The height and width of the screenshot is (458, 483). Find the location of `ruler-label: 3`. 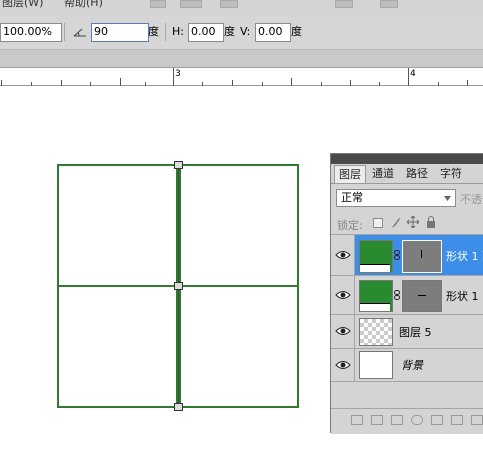

ruler-label: 3 is located at coordinates (178, 74).